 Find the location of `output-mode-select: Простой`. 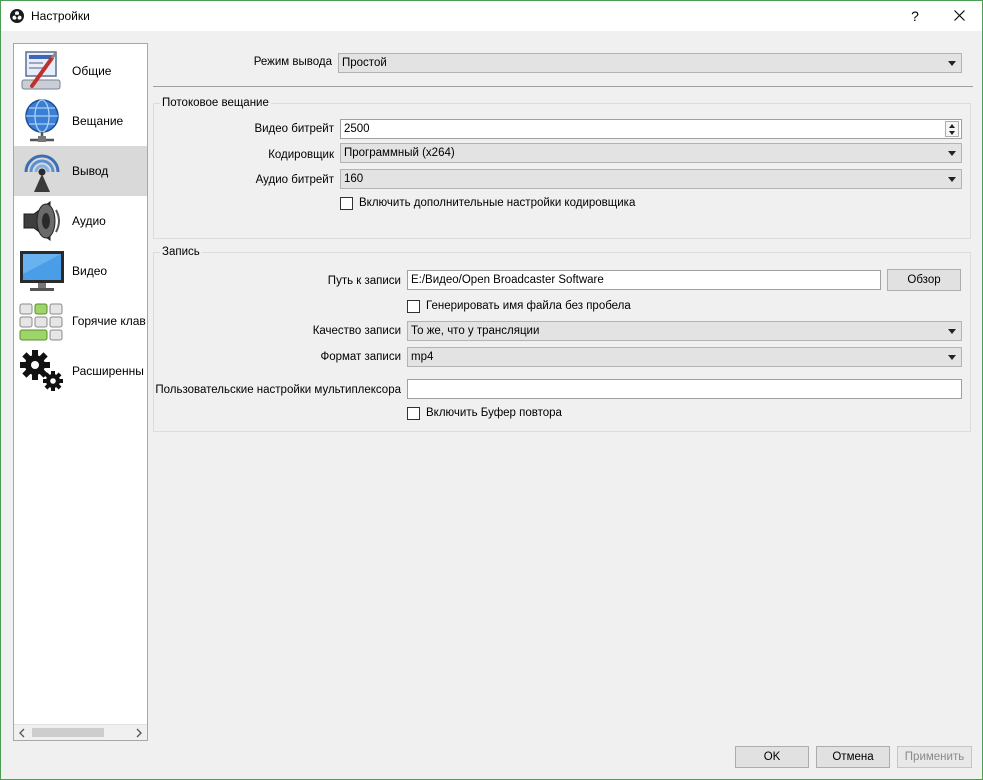

output-mode-select: Простой is located at coordinates (650, 63).